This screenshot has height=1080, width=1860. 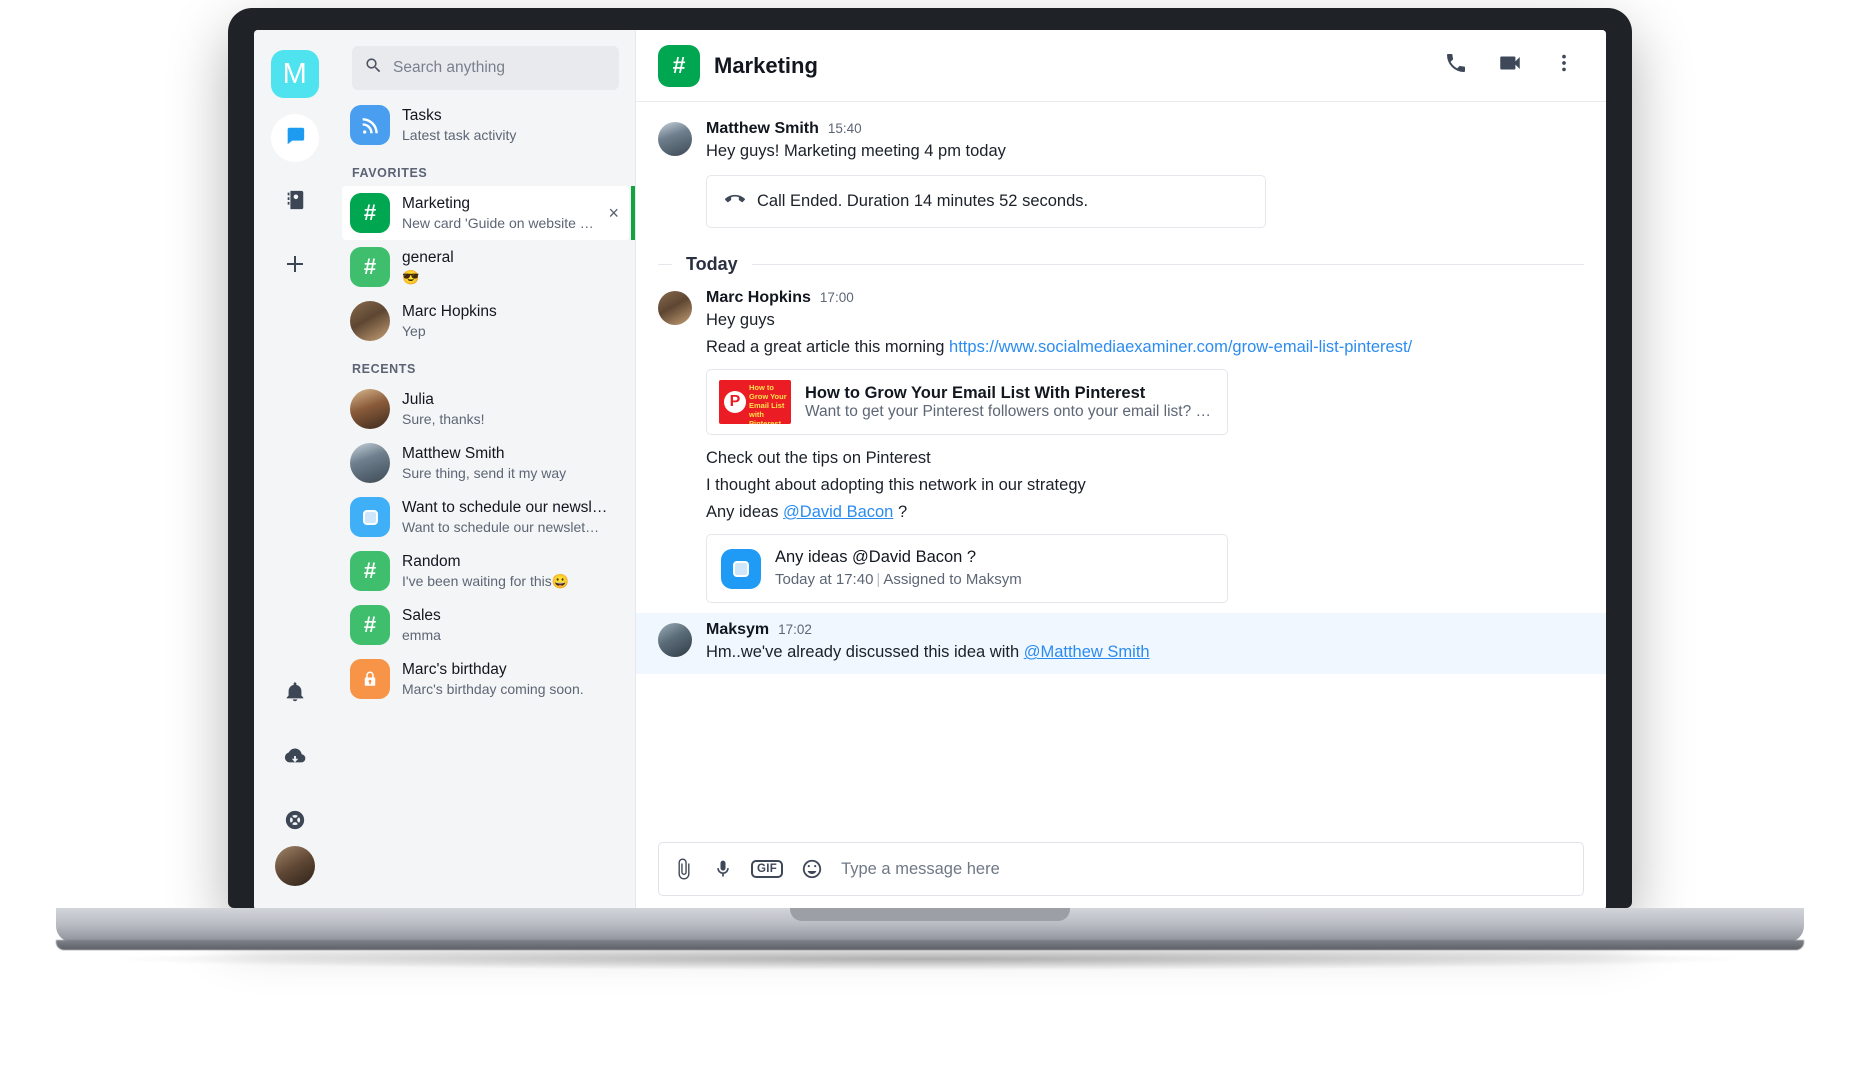 I want to click on sidebar-item-general: # general 😎, so click(x=485, y=267).